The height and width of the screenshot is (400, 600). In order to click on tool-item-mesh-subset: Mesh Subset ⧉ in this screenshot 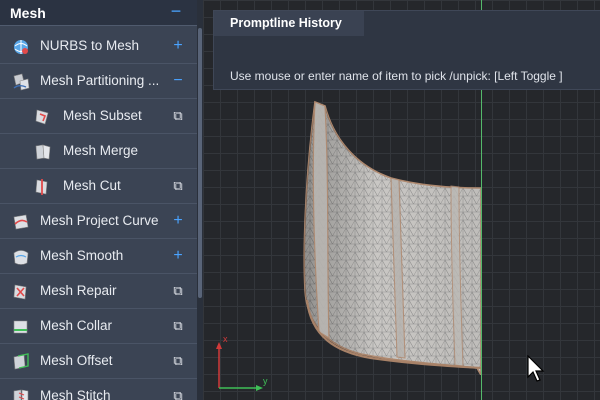, I will do `click(98, 116)`.